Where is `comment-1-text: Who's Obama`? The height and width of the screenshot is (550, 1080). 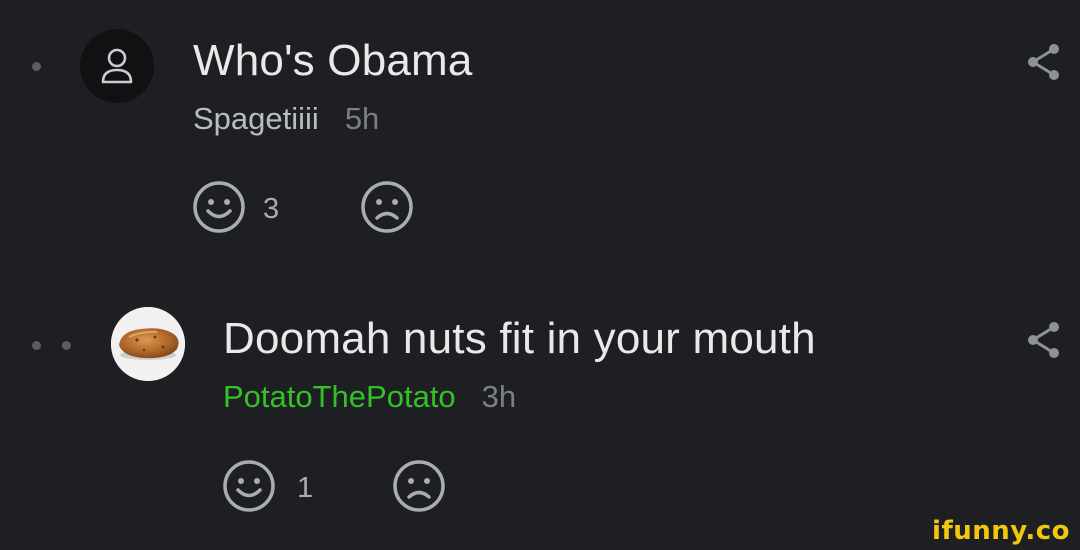
comment-1-text: Who's Obama is located at coordinates (333, 60).